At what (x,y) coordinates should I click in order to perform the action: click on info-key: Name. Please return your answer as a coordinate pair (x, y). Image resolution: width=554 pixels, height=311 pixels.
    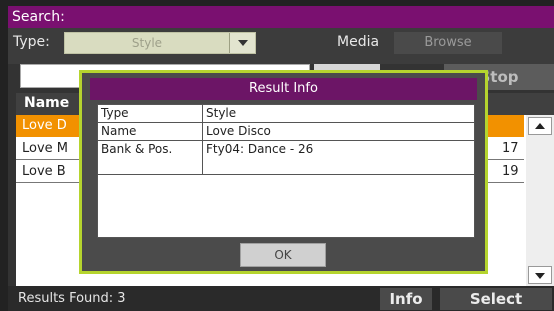
    Looking at the image, I should click on (150, 131).